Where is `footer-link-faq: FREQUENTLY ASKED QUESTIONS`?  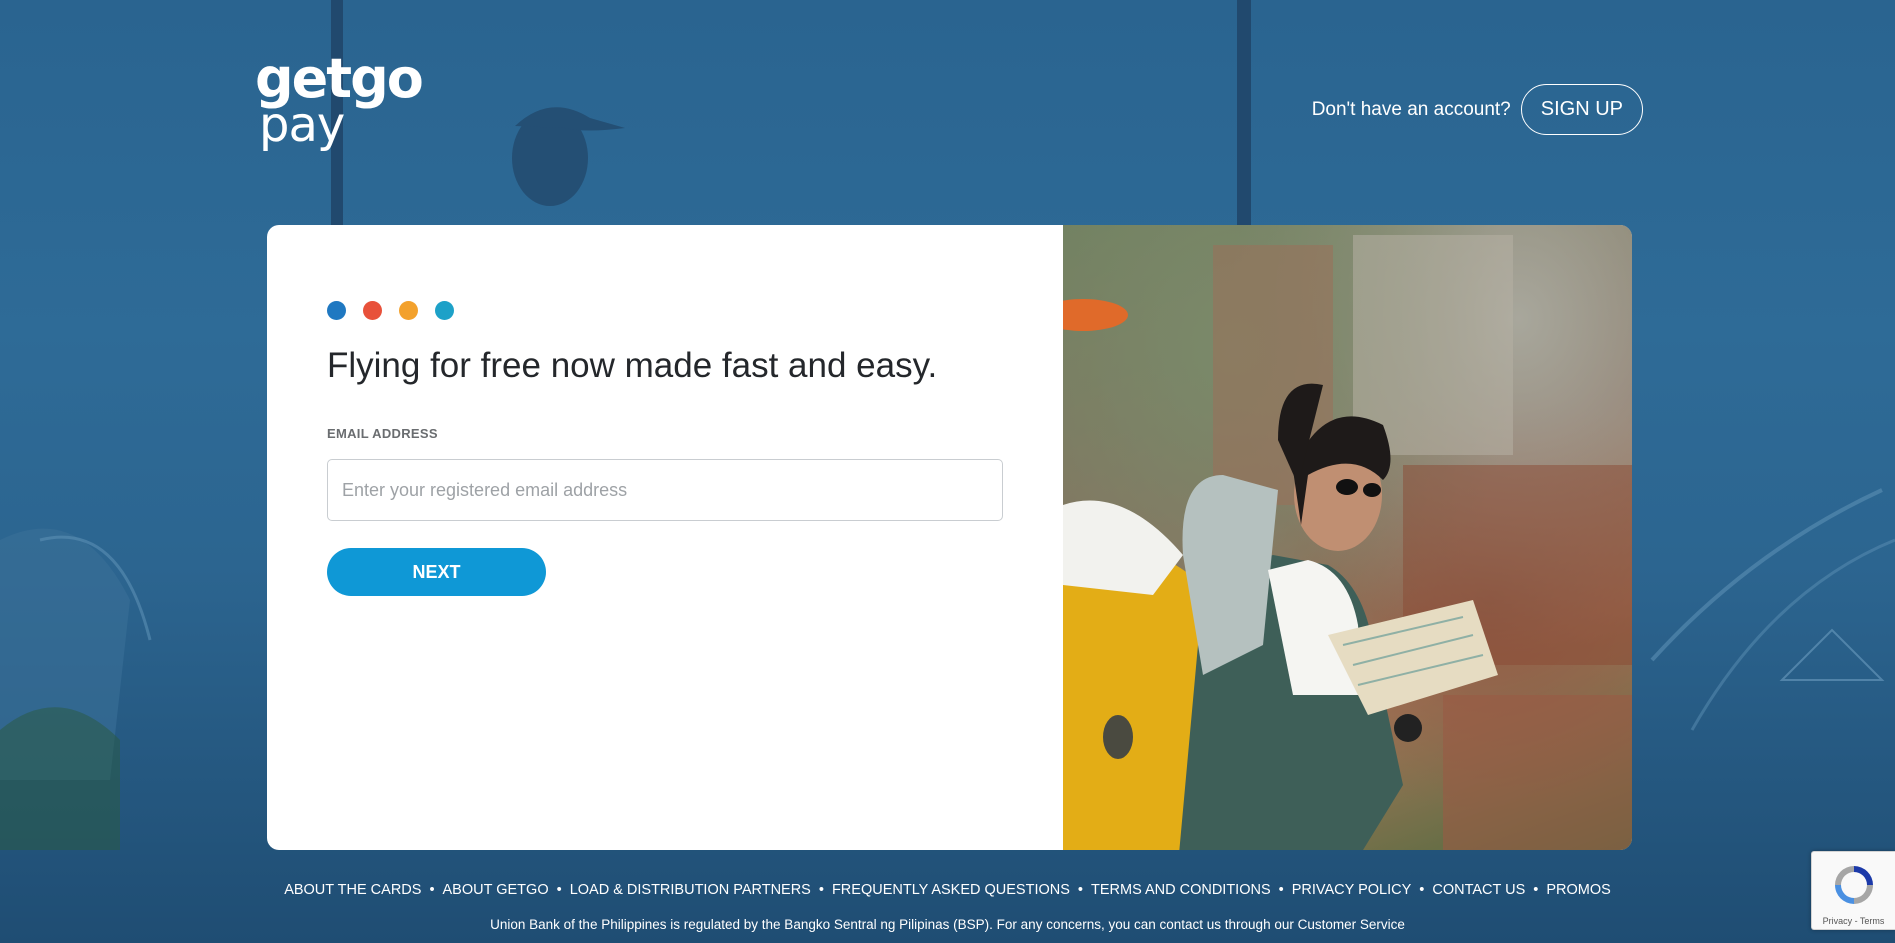
footer-link-faq: FREQUENTLY ASKED QUESTIONS is located at coordinates (951, 890).